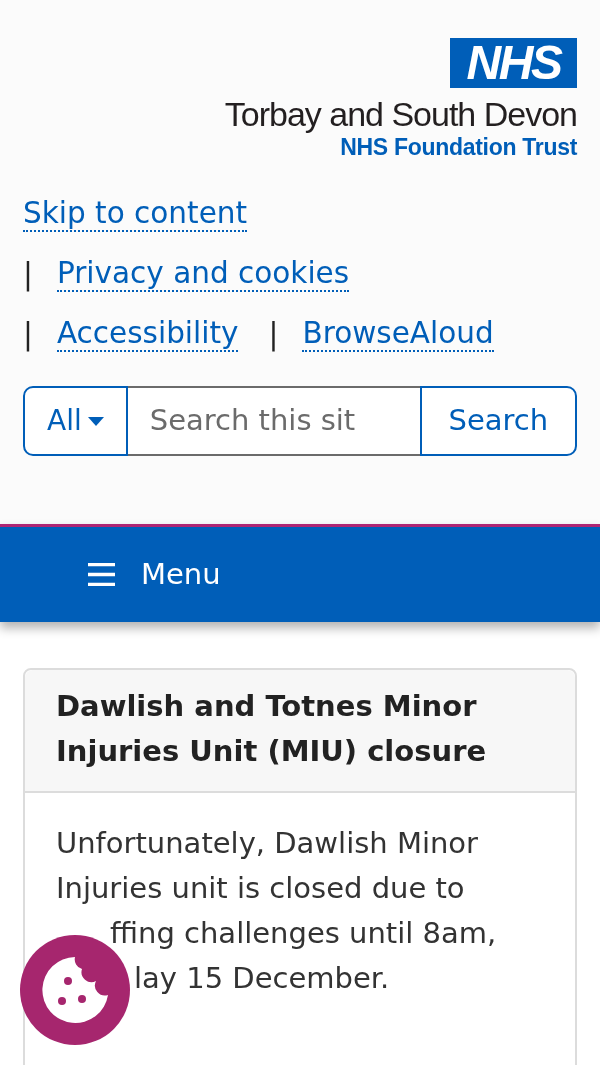  Describe the element at coordinates (95, 421) in the screenshot. I see `caret-icon` at that location.